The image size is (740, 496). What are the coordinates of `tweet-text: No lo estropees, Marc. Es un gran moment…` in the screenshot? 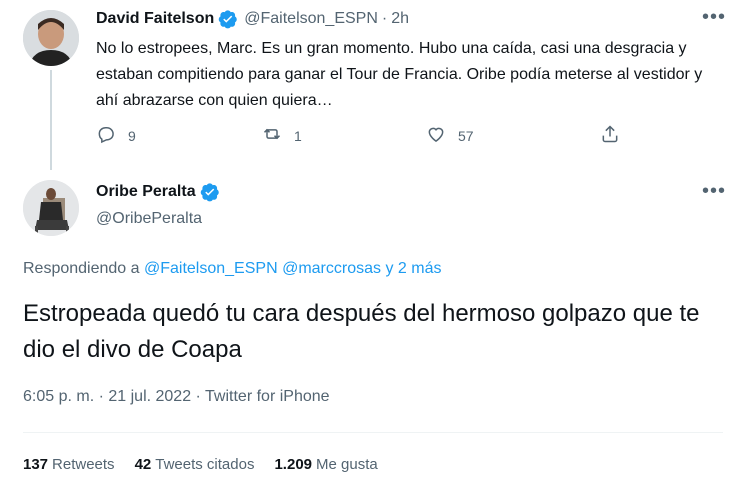 It's located at (399, 74).